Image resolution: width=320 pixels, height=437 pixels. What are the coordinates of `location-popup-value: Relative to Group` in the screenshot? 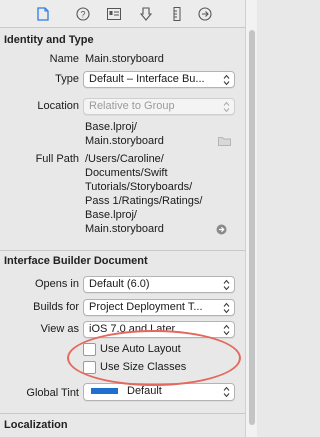 It's located at (132, 106).